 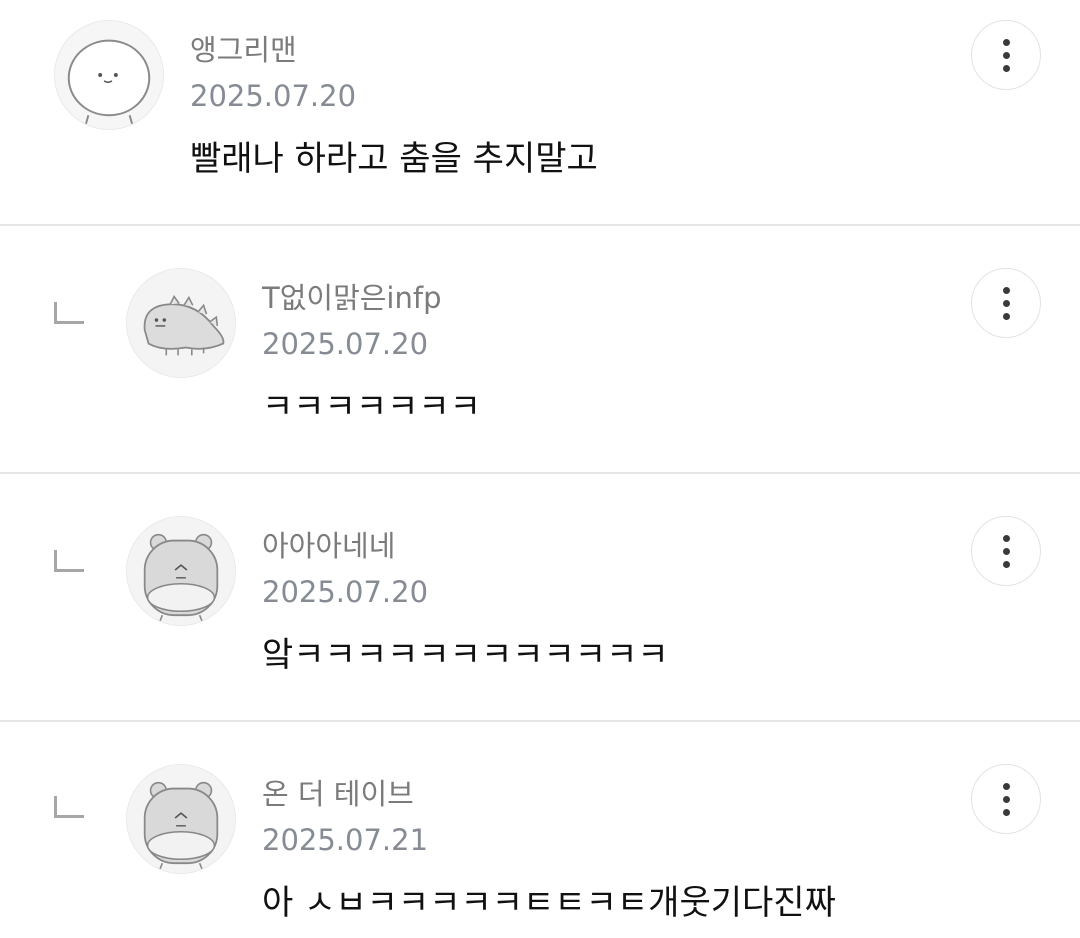 What do you see at coordinates (371, 407) in the screenshot?
I see `comment-text: ㅋㅋㅋㅋㅋㅋㅋ` at bounding box center [371, 407].